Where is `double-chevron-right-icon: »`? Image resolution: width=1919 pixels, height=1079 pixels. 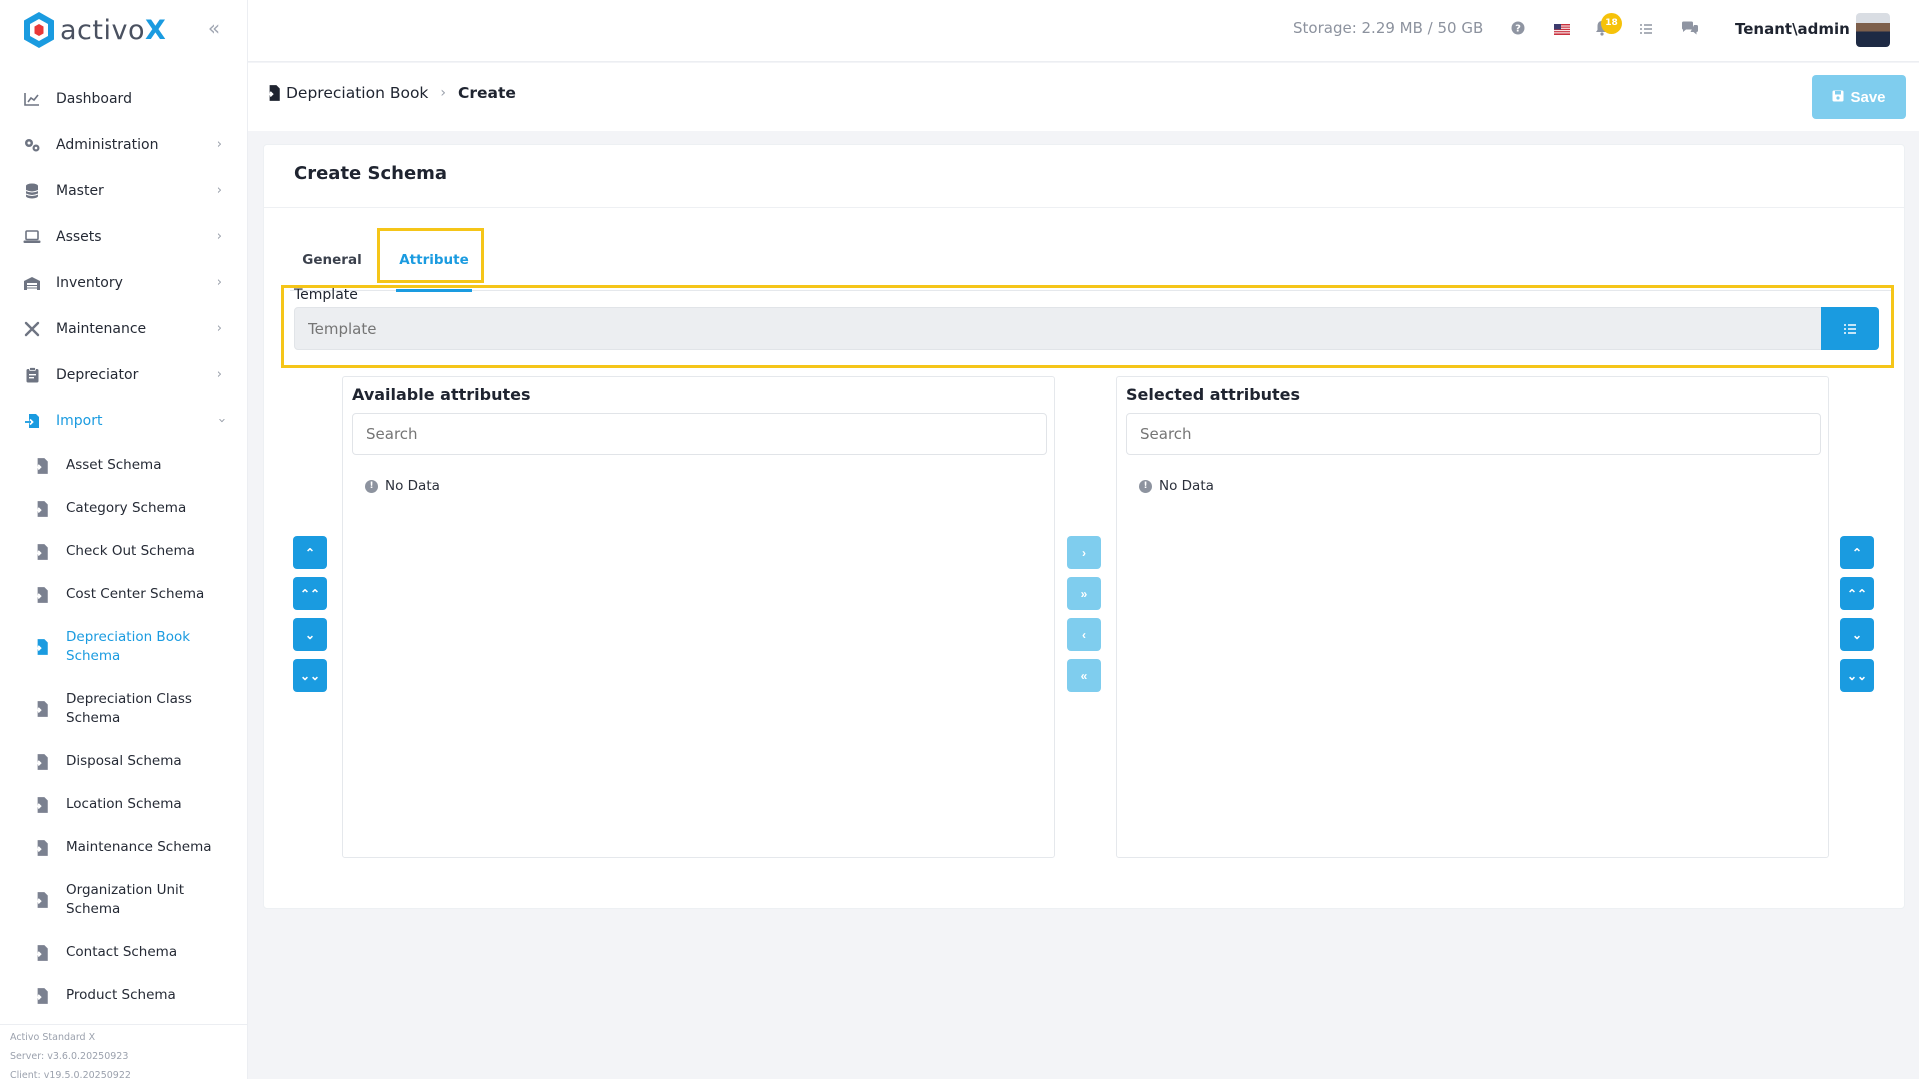 double-chevron-right-icon: » is located at coordinates (1084, 593).